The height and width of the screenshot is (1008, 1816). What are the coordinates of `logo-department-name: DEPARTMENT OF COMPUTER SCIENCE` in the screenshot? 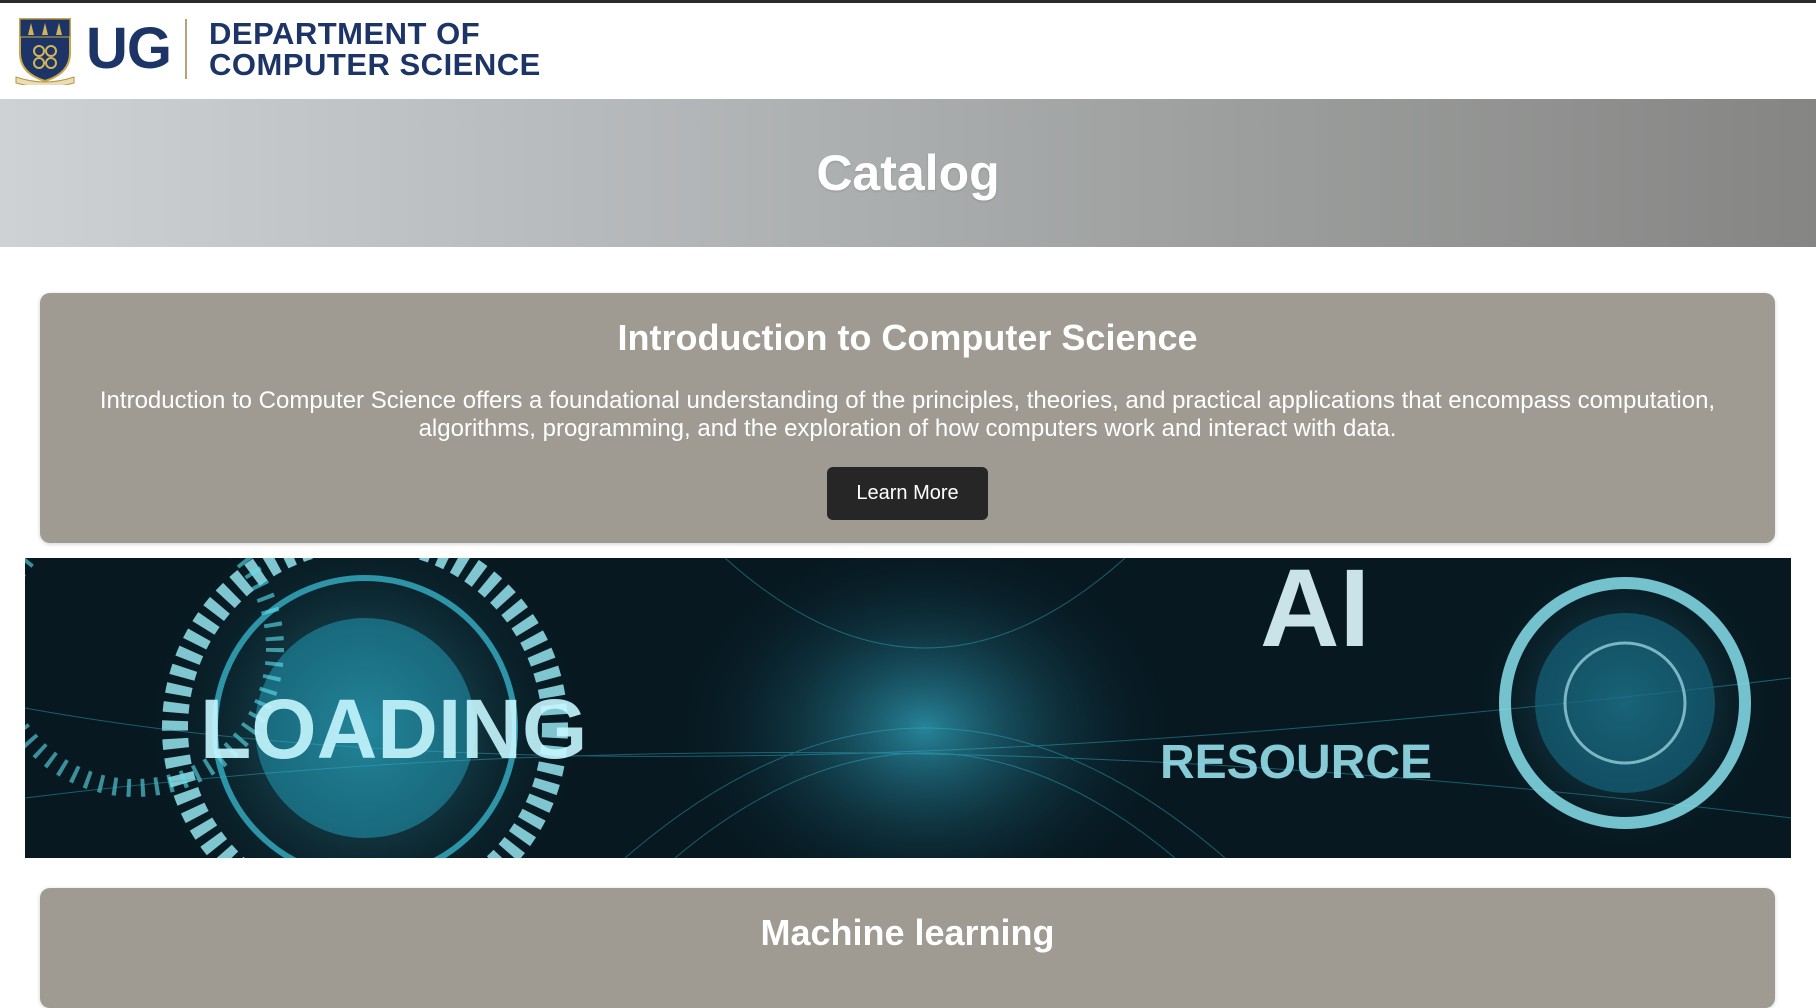 It's located at (375, 49).